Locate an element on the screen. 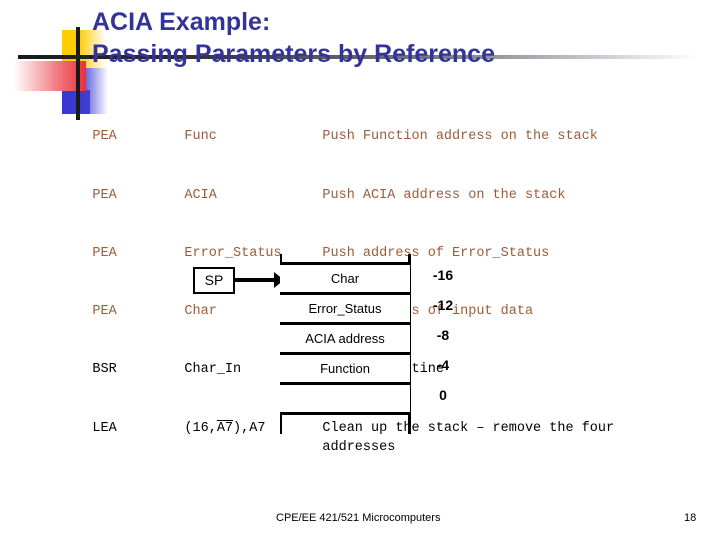 Image resolution: width=720 pixels, height=540 pixels. footer-course-label: CPE/EE 421/521 Microcomputers is located at coordinates (358, 518).